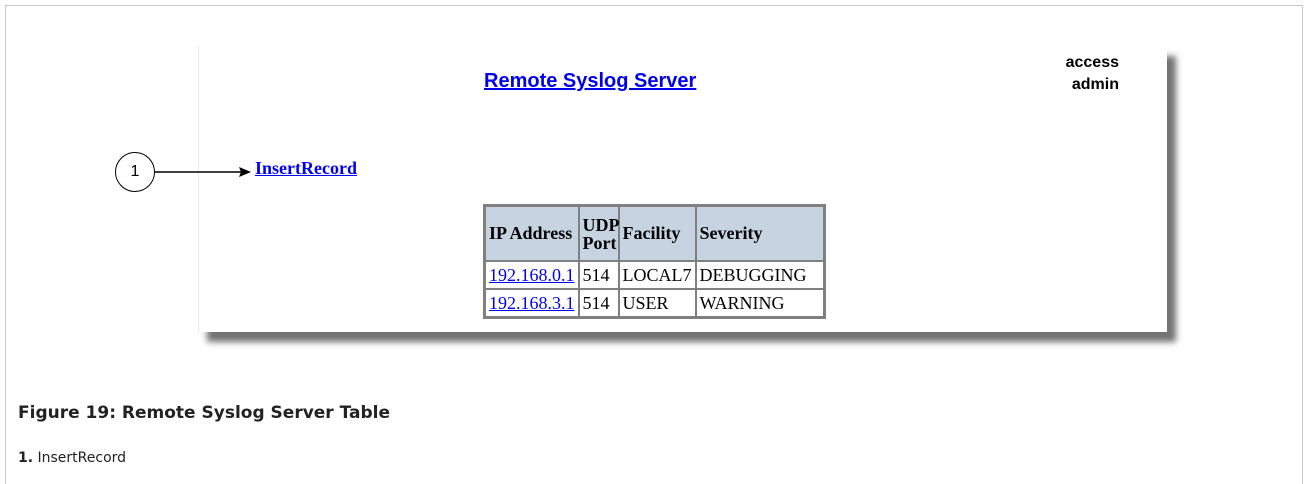 This screenshot has height=484, width=1308. Describe the element at coordinates (759, 233) in the screenshot. I see `column-header-severity: Severity` at that location.